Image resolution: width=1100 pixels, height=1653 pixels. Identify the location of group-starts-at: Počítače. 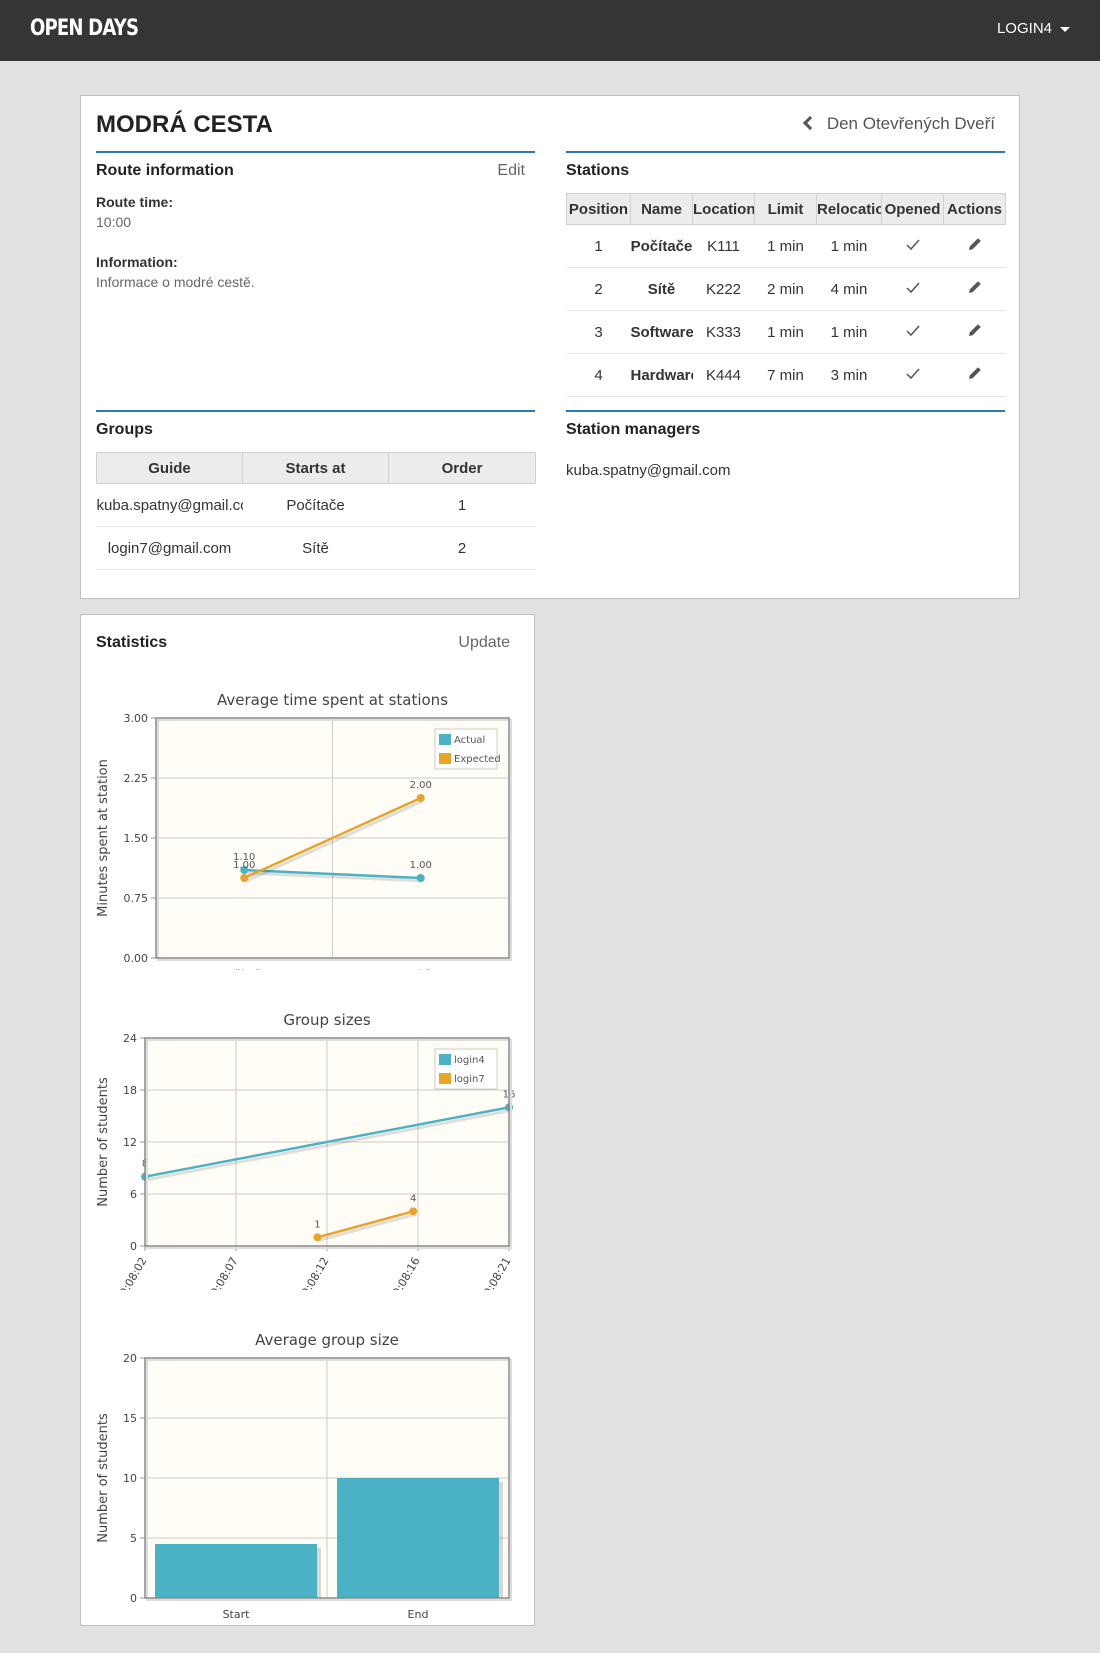
(315, 505).